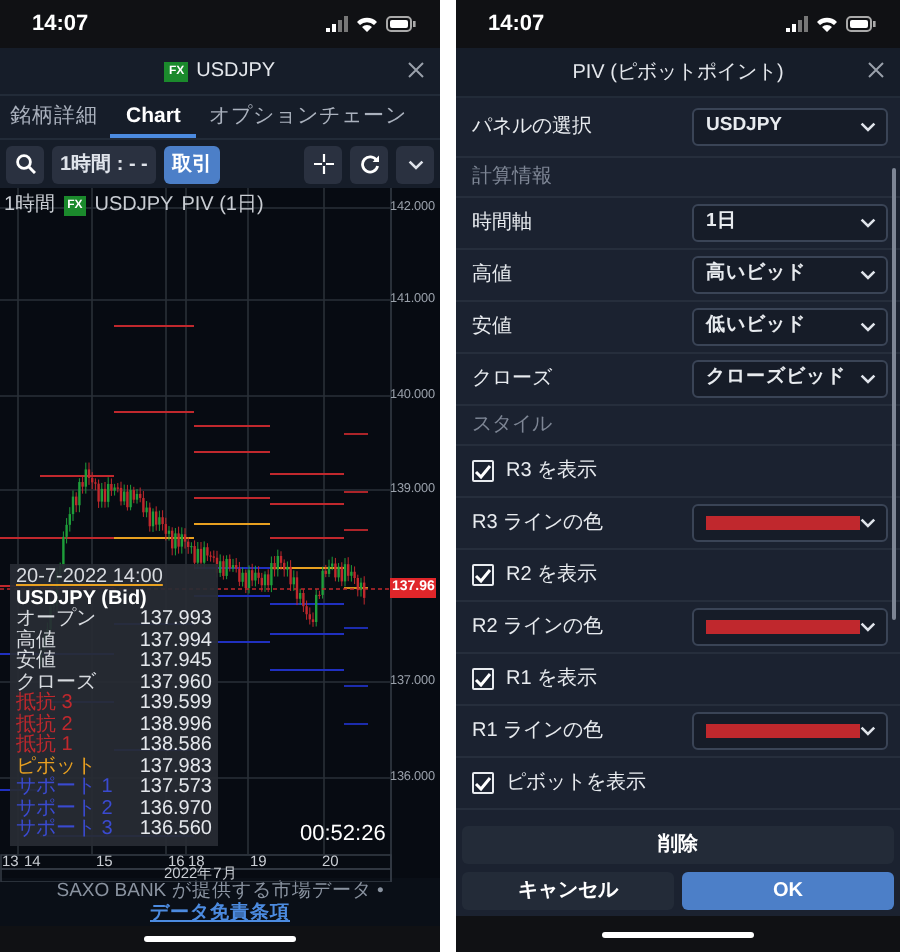  Describe the element at coordinates (175, 809) in the screenshot. I see `tooltip-value: 136.970` at that location.